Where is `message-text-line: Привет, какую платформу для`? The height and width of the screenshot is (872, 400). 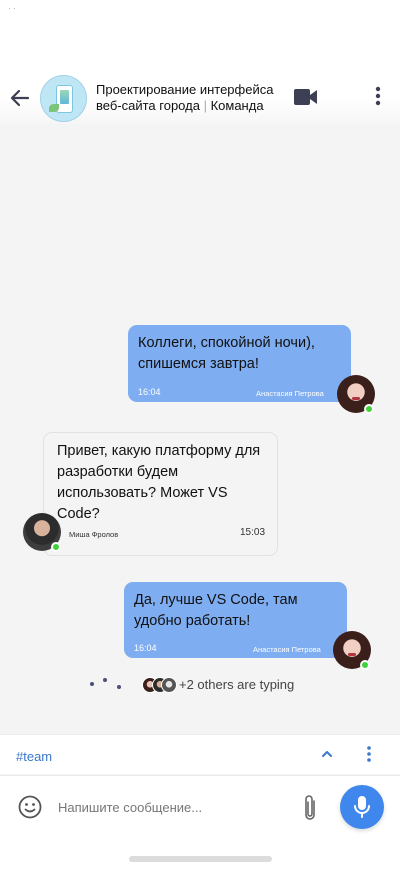 message-text-line: Привет, какую платформу для is located at coordinates (159, 451).